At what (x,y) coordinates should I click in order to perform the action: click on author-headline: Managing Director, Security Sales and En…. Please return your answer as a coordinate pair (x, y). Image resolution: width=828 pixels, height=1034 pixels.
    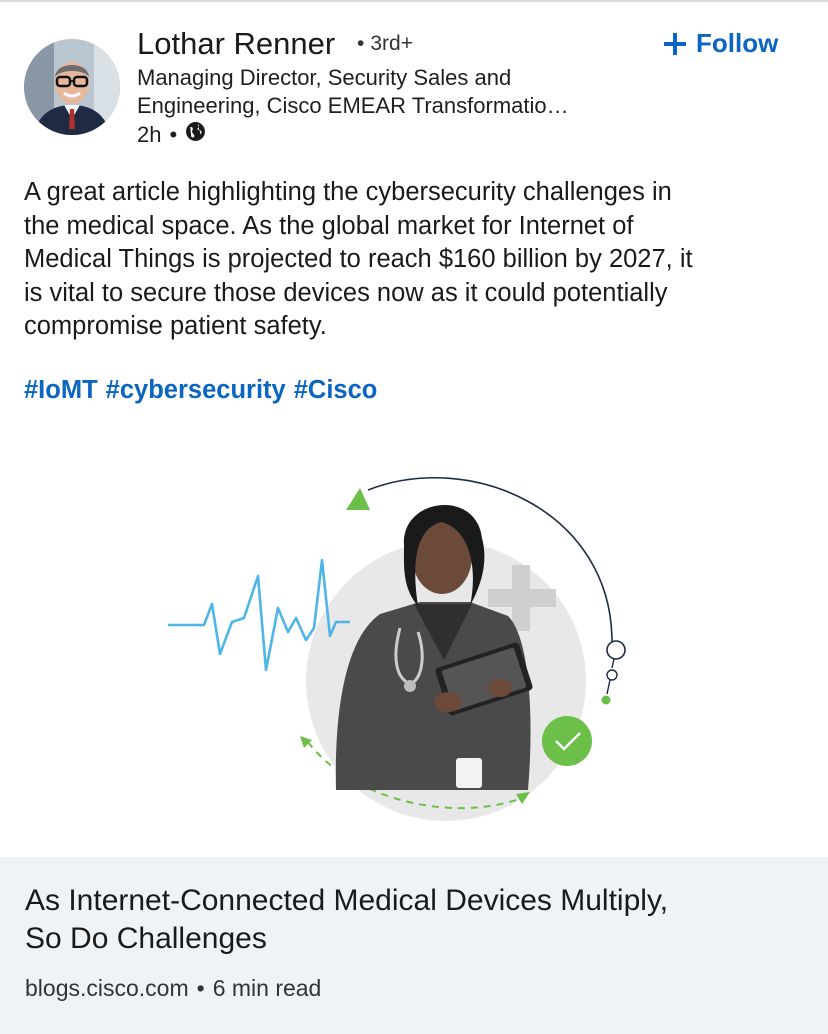
    Looking at the image, I should click on (387, 92).